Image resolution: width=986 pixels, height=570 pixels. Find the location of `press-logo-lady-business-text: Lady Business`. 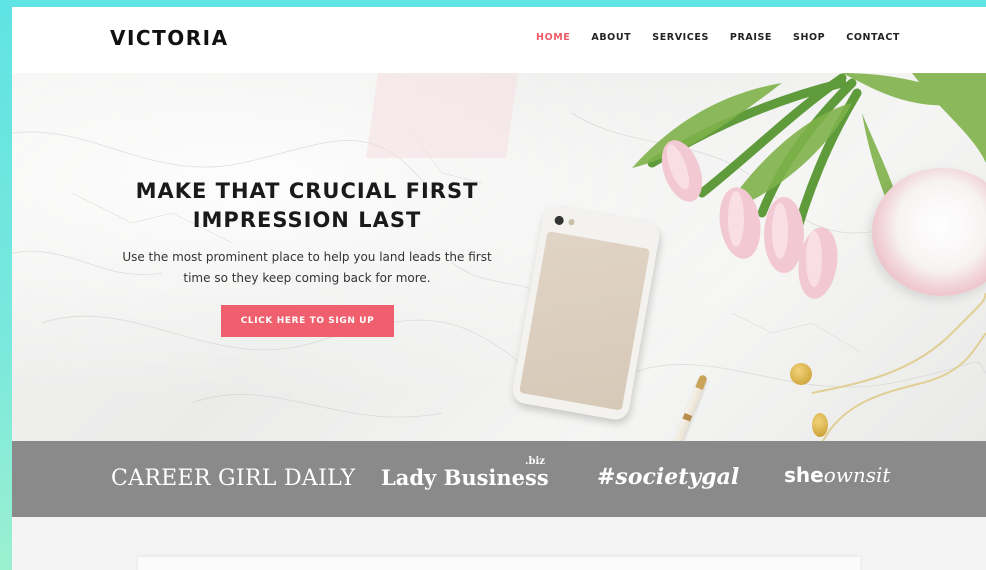

press-logo-lady-business-text: Lady Business is located at coordinates (465, 477).